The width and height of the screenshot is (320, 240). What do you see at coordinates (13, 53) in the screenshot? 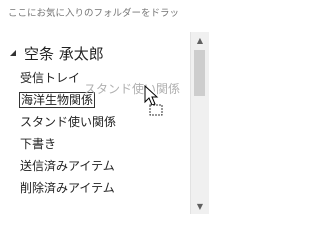
I see `expanded-triangle-icon` at bounding box center [13, 53].